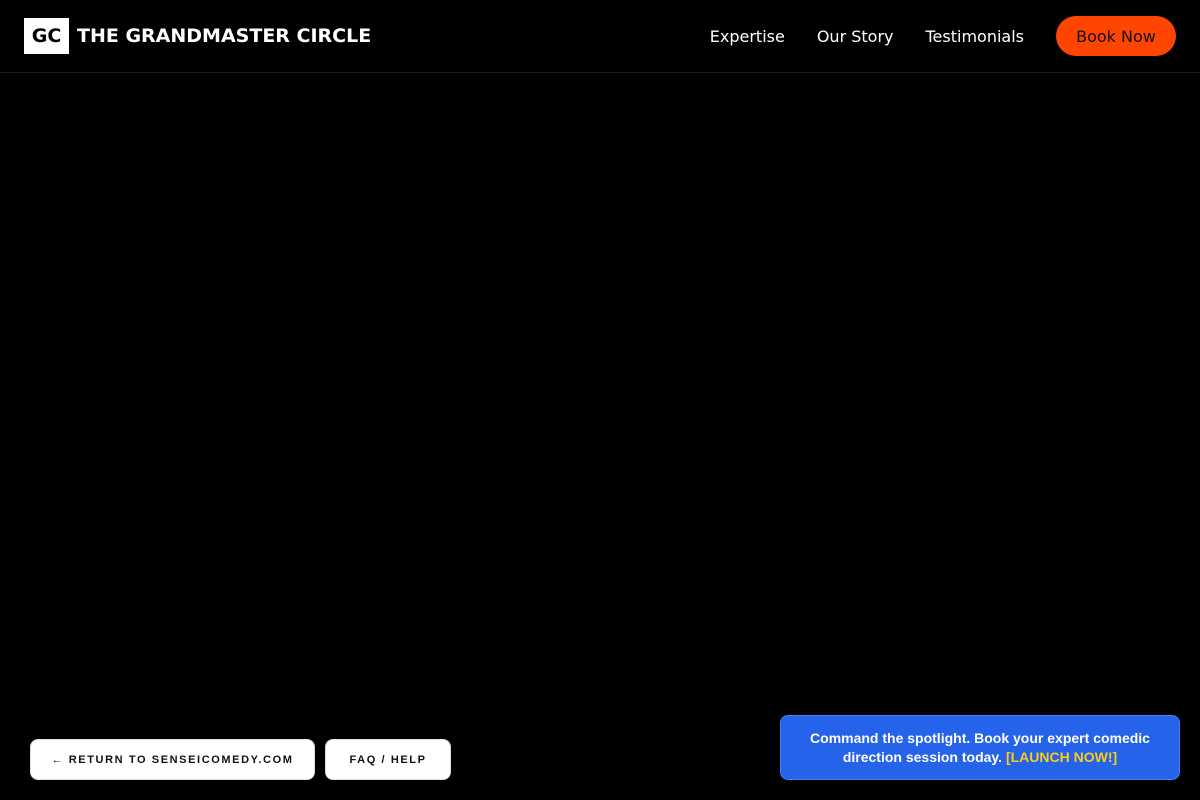  Describe the element at coordinates (224, 36) in the screenshot. I see `brand-name: THE GRANDMASTER CIRCLE` at that location.